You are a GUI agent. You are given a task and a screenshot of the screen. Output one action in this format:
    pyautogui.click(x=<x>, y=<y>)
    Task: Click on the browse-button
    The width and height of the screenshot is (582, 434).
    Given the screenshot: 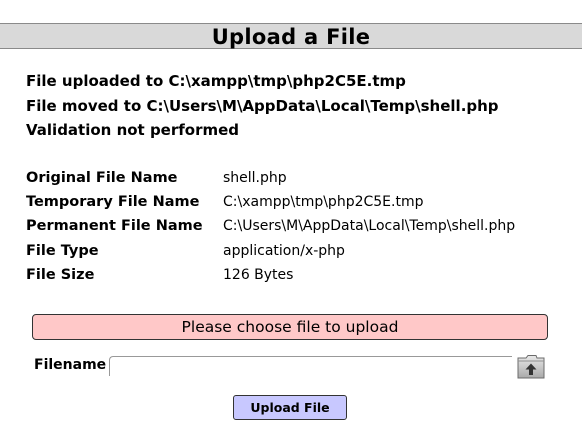 What is the action you would take?
    pyautogui.click(x=531, y=367)
    